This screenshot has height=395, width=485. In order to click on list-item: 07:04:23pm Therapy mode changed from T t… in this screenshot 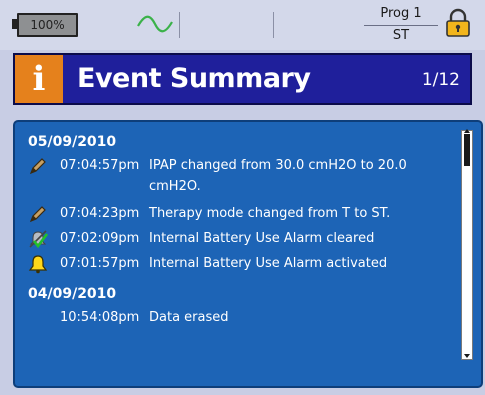, I will do `click(235, 215)`.